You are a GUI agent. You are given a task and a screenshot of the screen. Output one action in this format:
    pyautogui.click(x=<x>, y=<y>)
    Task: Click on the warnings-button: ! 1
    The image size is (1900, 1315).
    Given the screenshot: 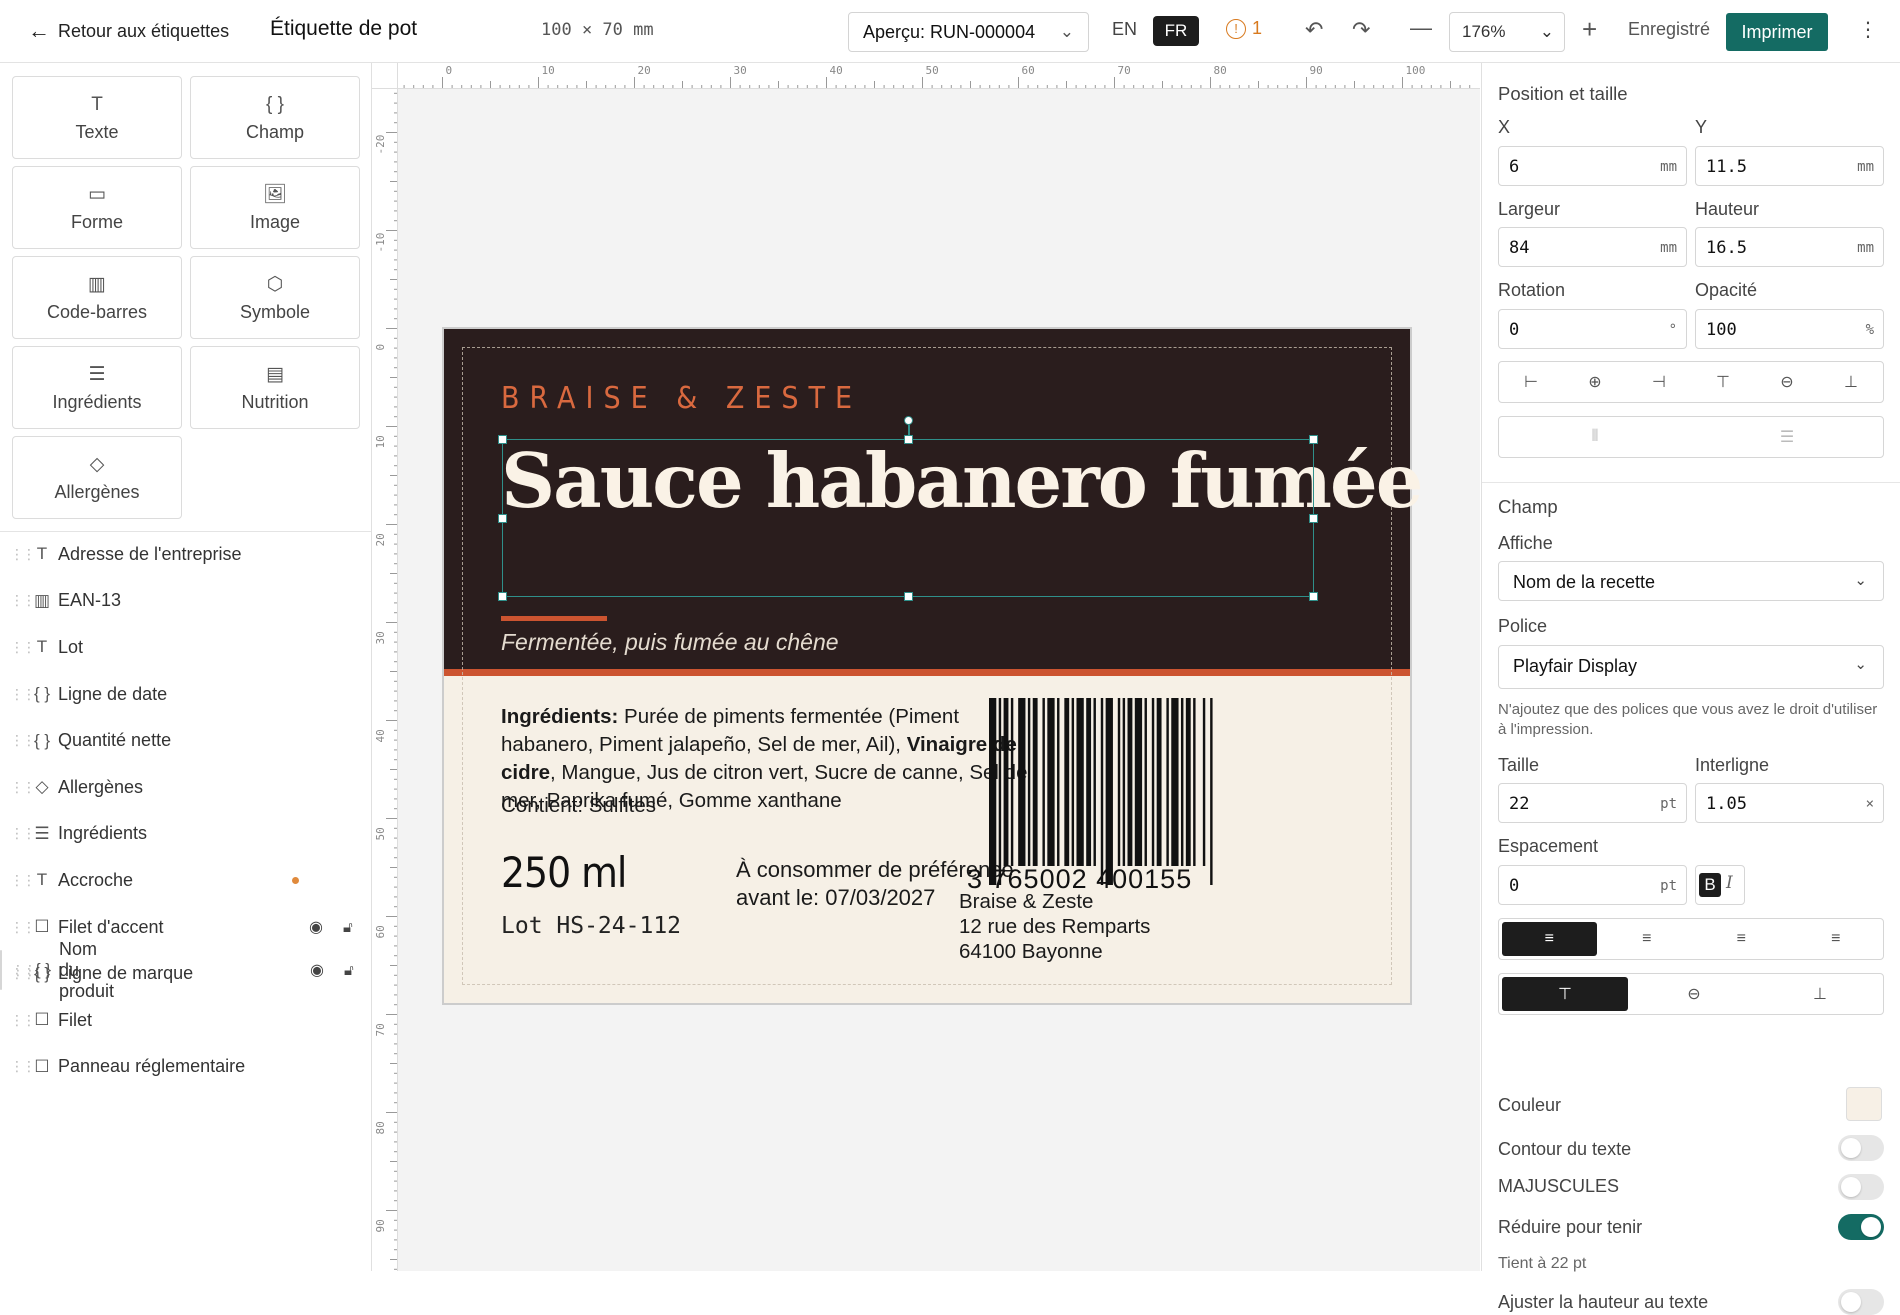 What is the action you would take?
    pyautogui.click(x=1244, y=28)
    